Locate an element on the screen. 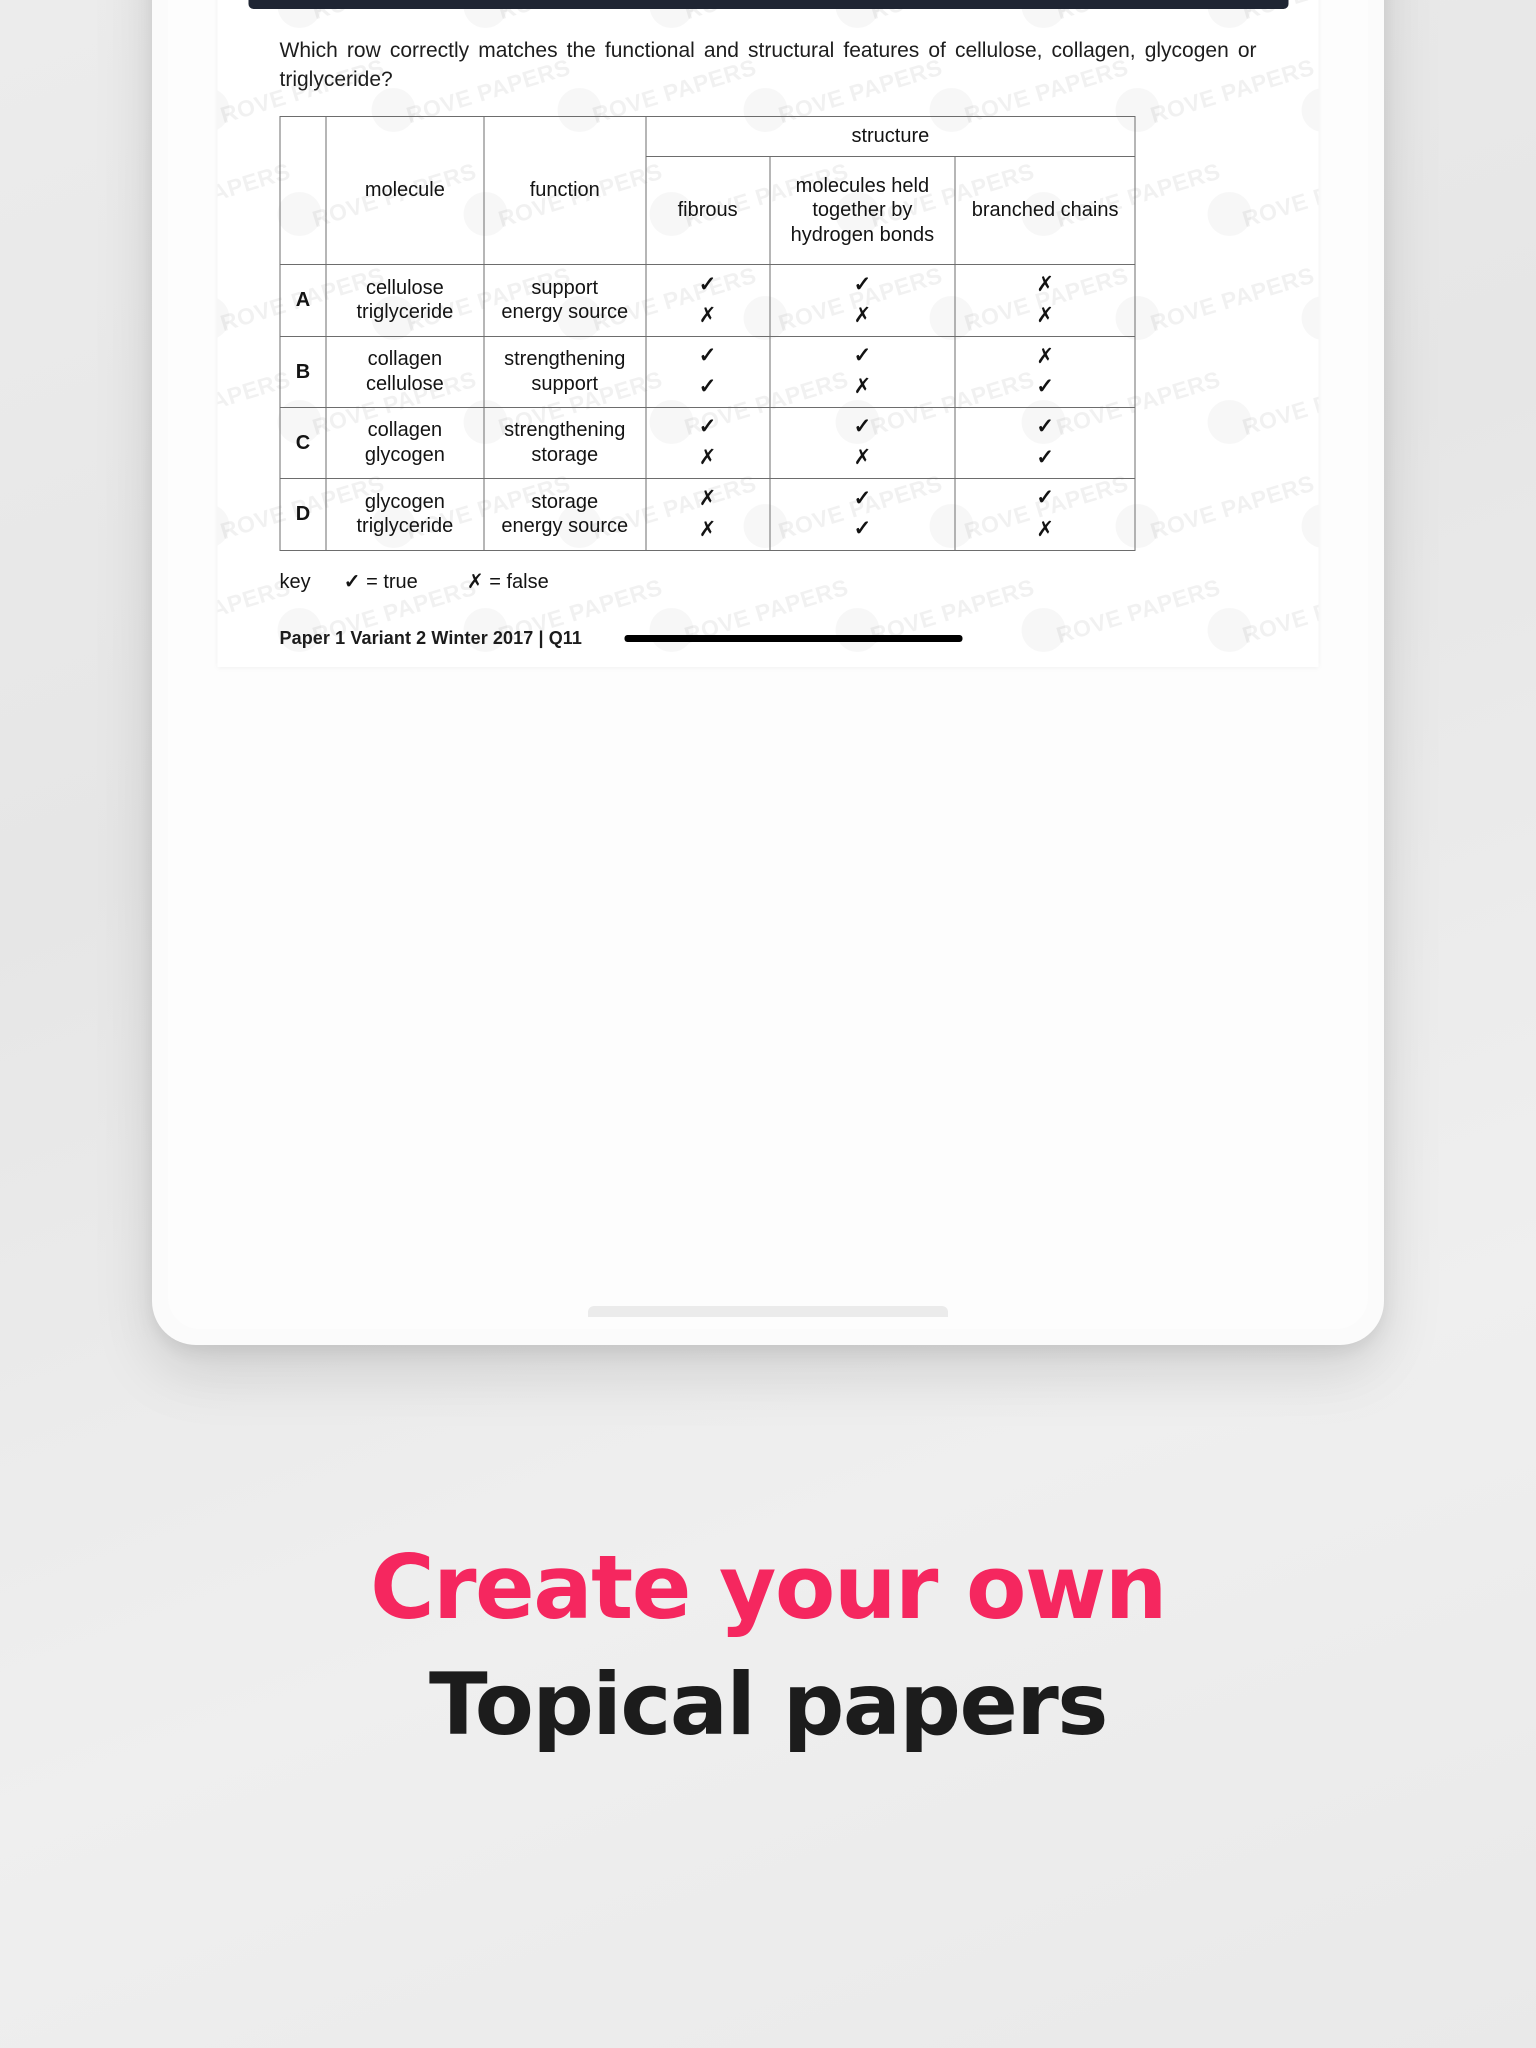 The width and height of the screenshot is (1536, 2048). molecule-cell: collagen cellulose is located at coordinates (405, 371).